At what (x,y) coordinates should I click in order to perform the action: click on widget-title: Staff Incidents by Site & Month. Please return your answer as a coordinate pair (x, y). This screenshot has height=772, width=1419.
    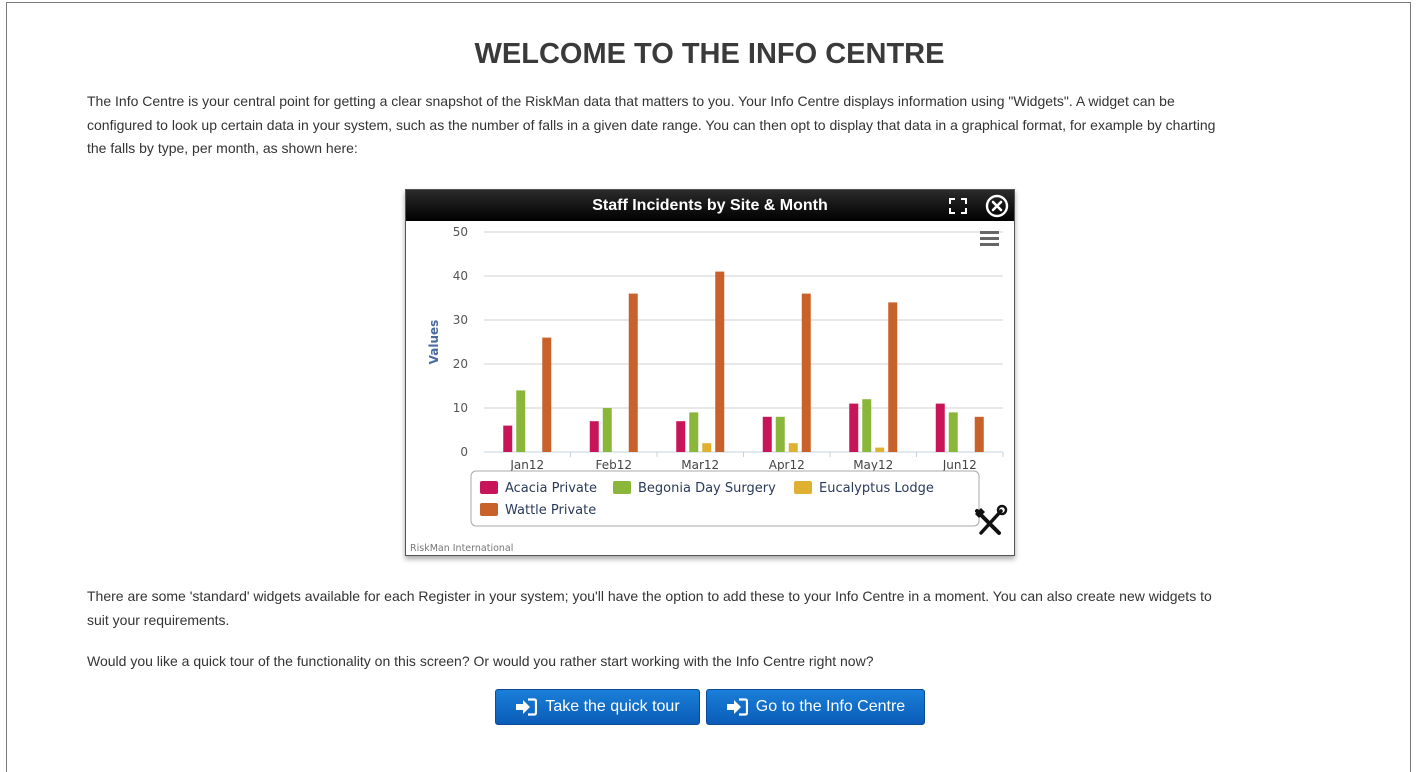
    Looking at the image, I should click on (710, 205).